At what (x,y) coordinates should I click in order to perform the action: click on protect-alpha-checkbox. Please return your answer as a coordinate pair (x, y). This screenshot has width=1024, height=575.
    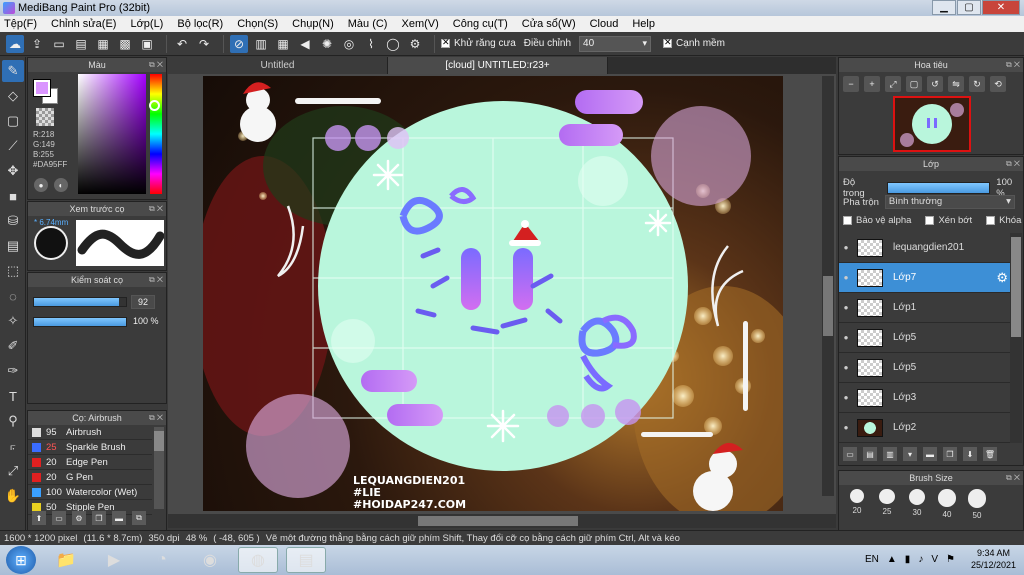
    Looking at the image, I should click on (847, 220).